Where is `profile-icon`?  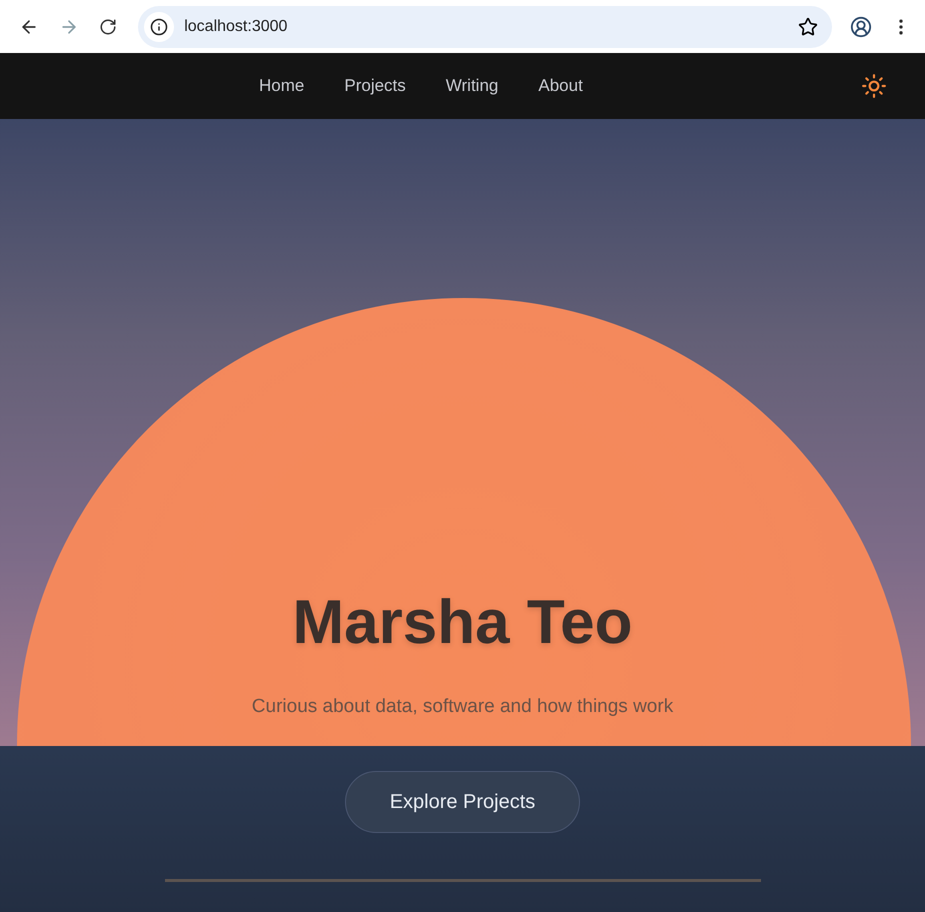
profile-icon is located at coordinates (861, 27).